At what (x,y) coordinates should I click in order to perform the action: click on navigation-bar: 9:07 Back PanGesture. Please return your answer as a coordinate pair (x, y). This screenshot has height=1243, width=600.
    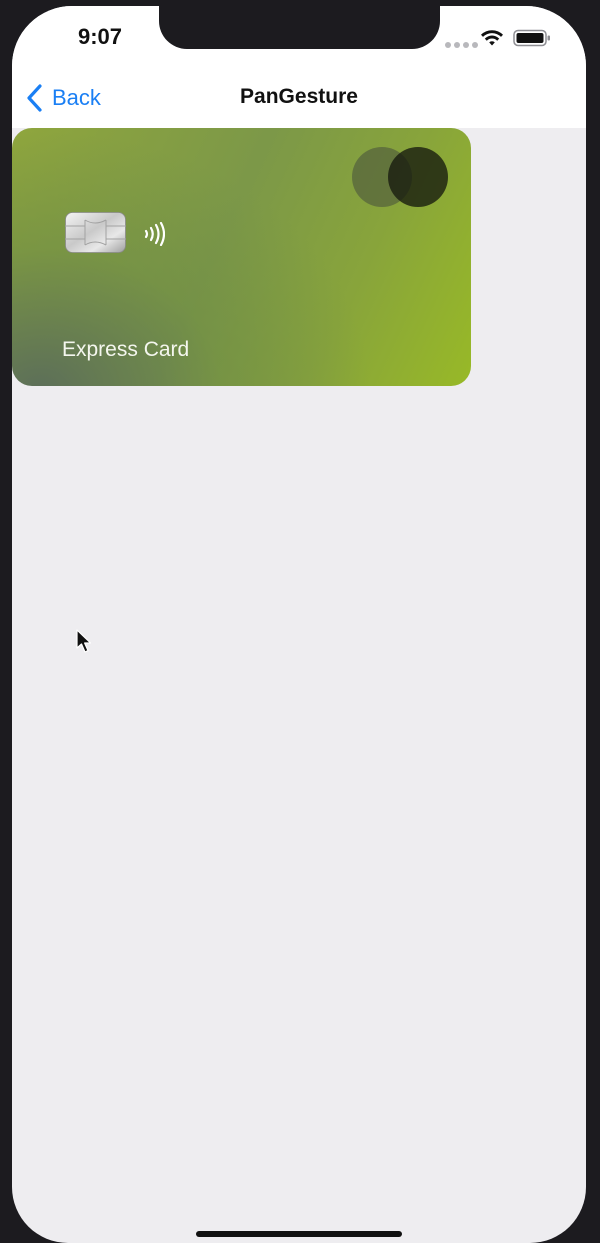
    Looking at the image, I should click on (299, 67).